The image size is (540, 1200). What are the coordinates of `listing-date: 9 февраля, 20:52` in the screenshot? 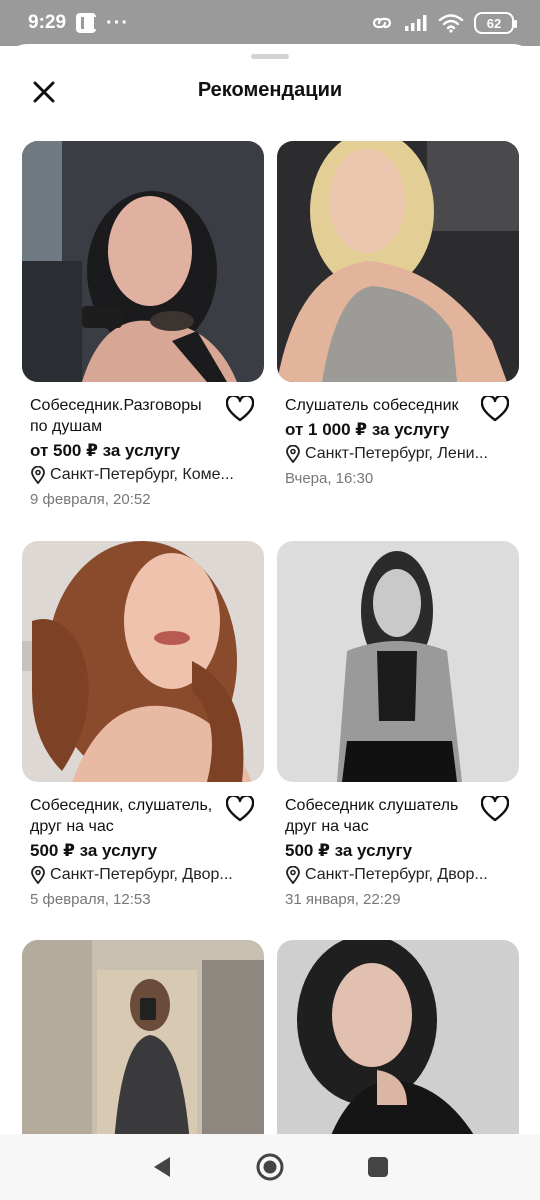 It's located at (90, 499).